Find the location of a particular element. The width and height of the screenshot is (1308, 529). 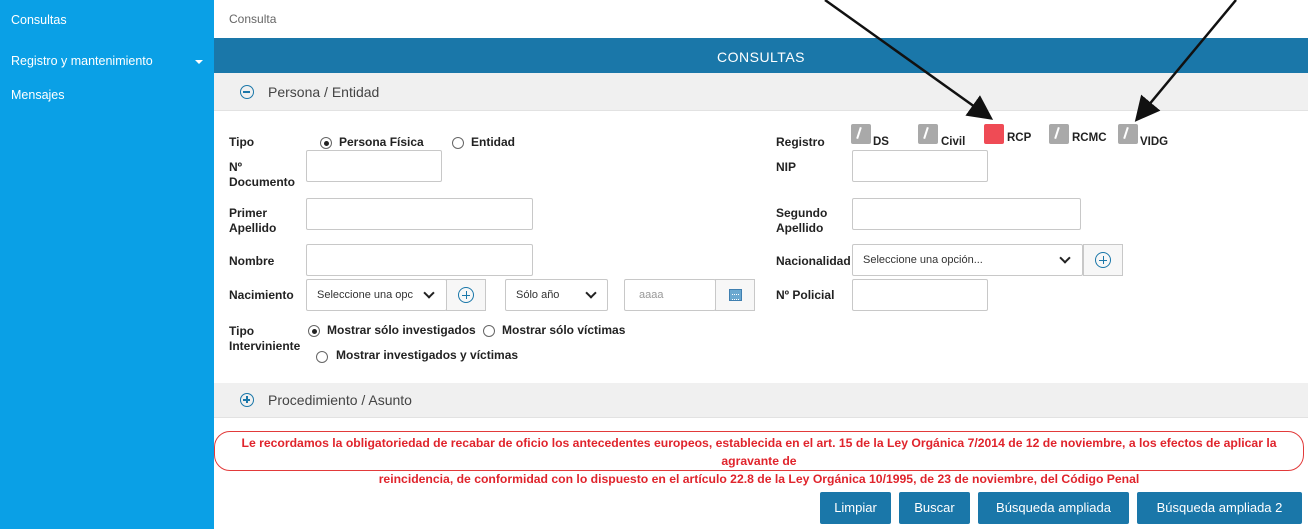

registro-item-label: VIDG is located at coordinates (1154, 142).